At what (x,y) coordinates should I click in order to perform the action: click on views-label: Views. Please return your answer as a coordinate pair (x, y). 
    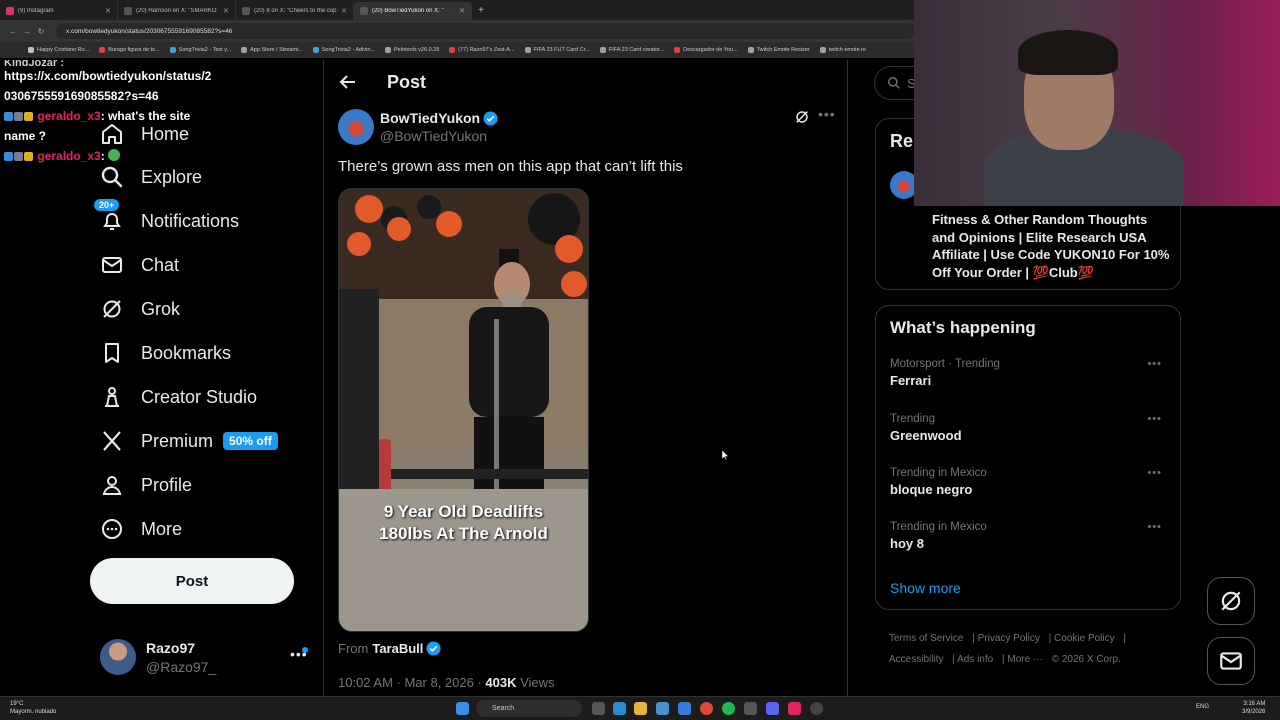
    Looking at the image, I should click on (535, 682).